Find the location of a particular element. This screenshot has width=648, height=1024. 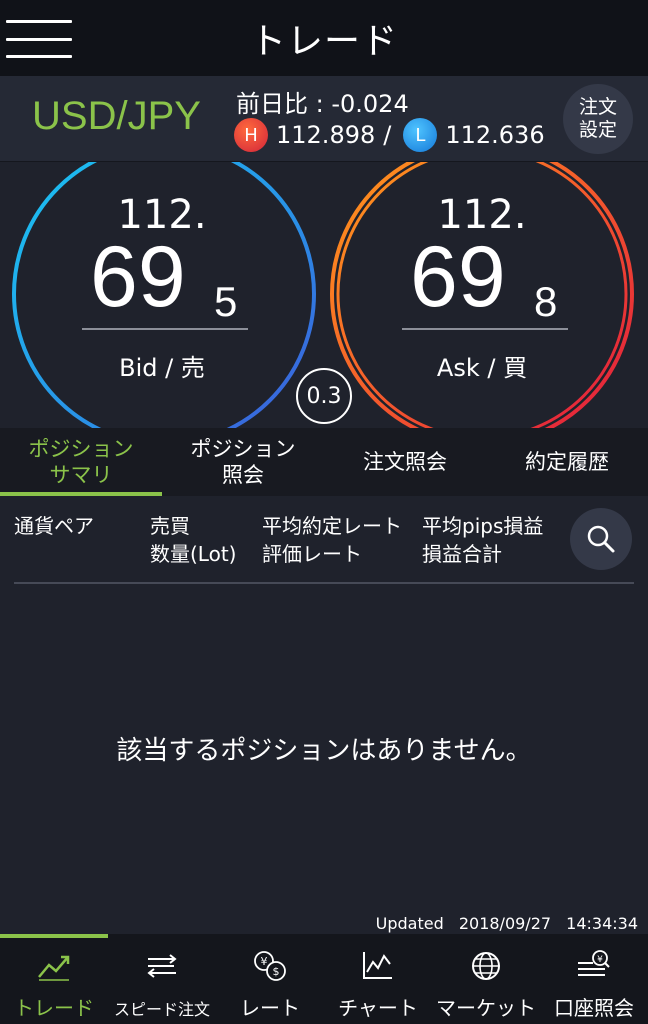

ask-price-main: 69 is located at coordinates (458, 277).